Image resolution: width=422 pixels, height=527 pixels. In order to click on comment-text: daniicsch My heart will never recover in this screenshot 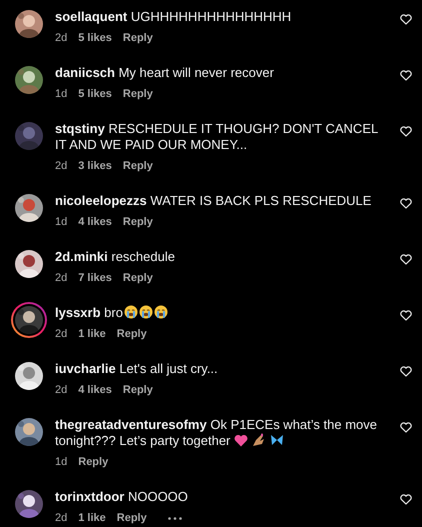, I will do `click(165, 73)`.